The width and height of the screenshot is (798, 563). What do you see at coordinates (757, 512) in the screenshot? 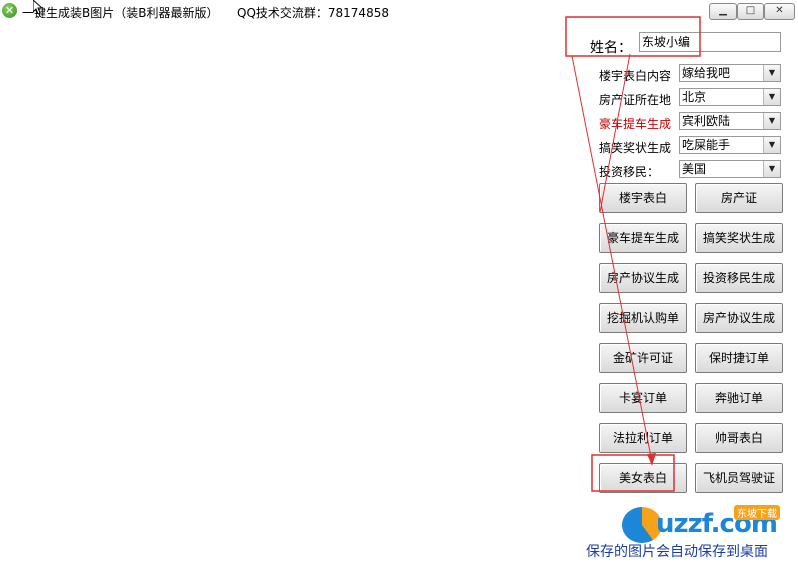
I see `logo-badge: 东坡下载` at bounding box center [757, 512].